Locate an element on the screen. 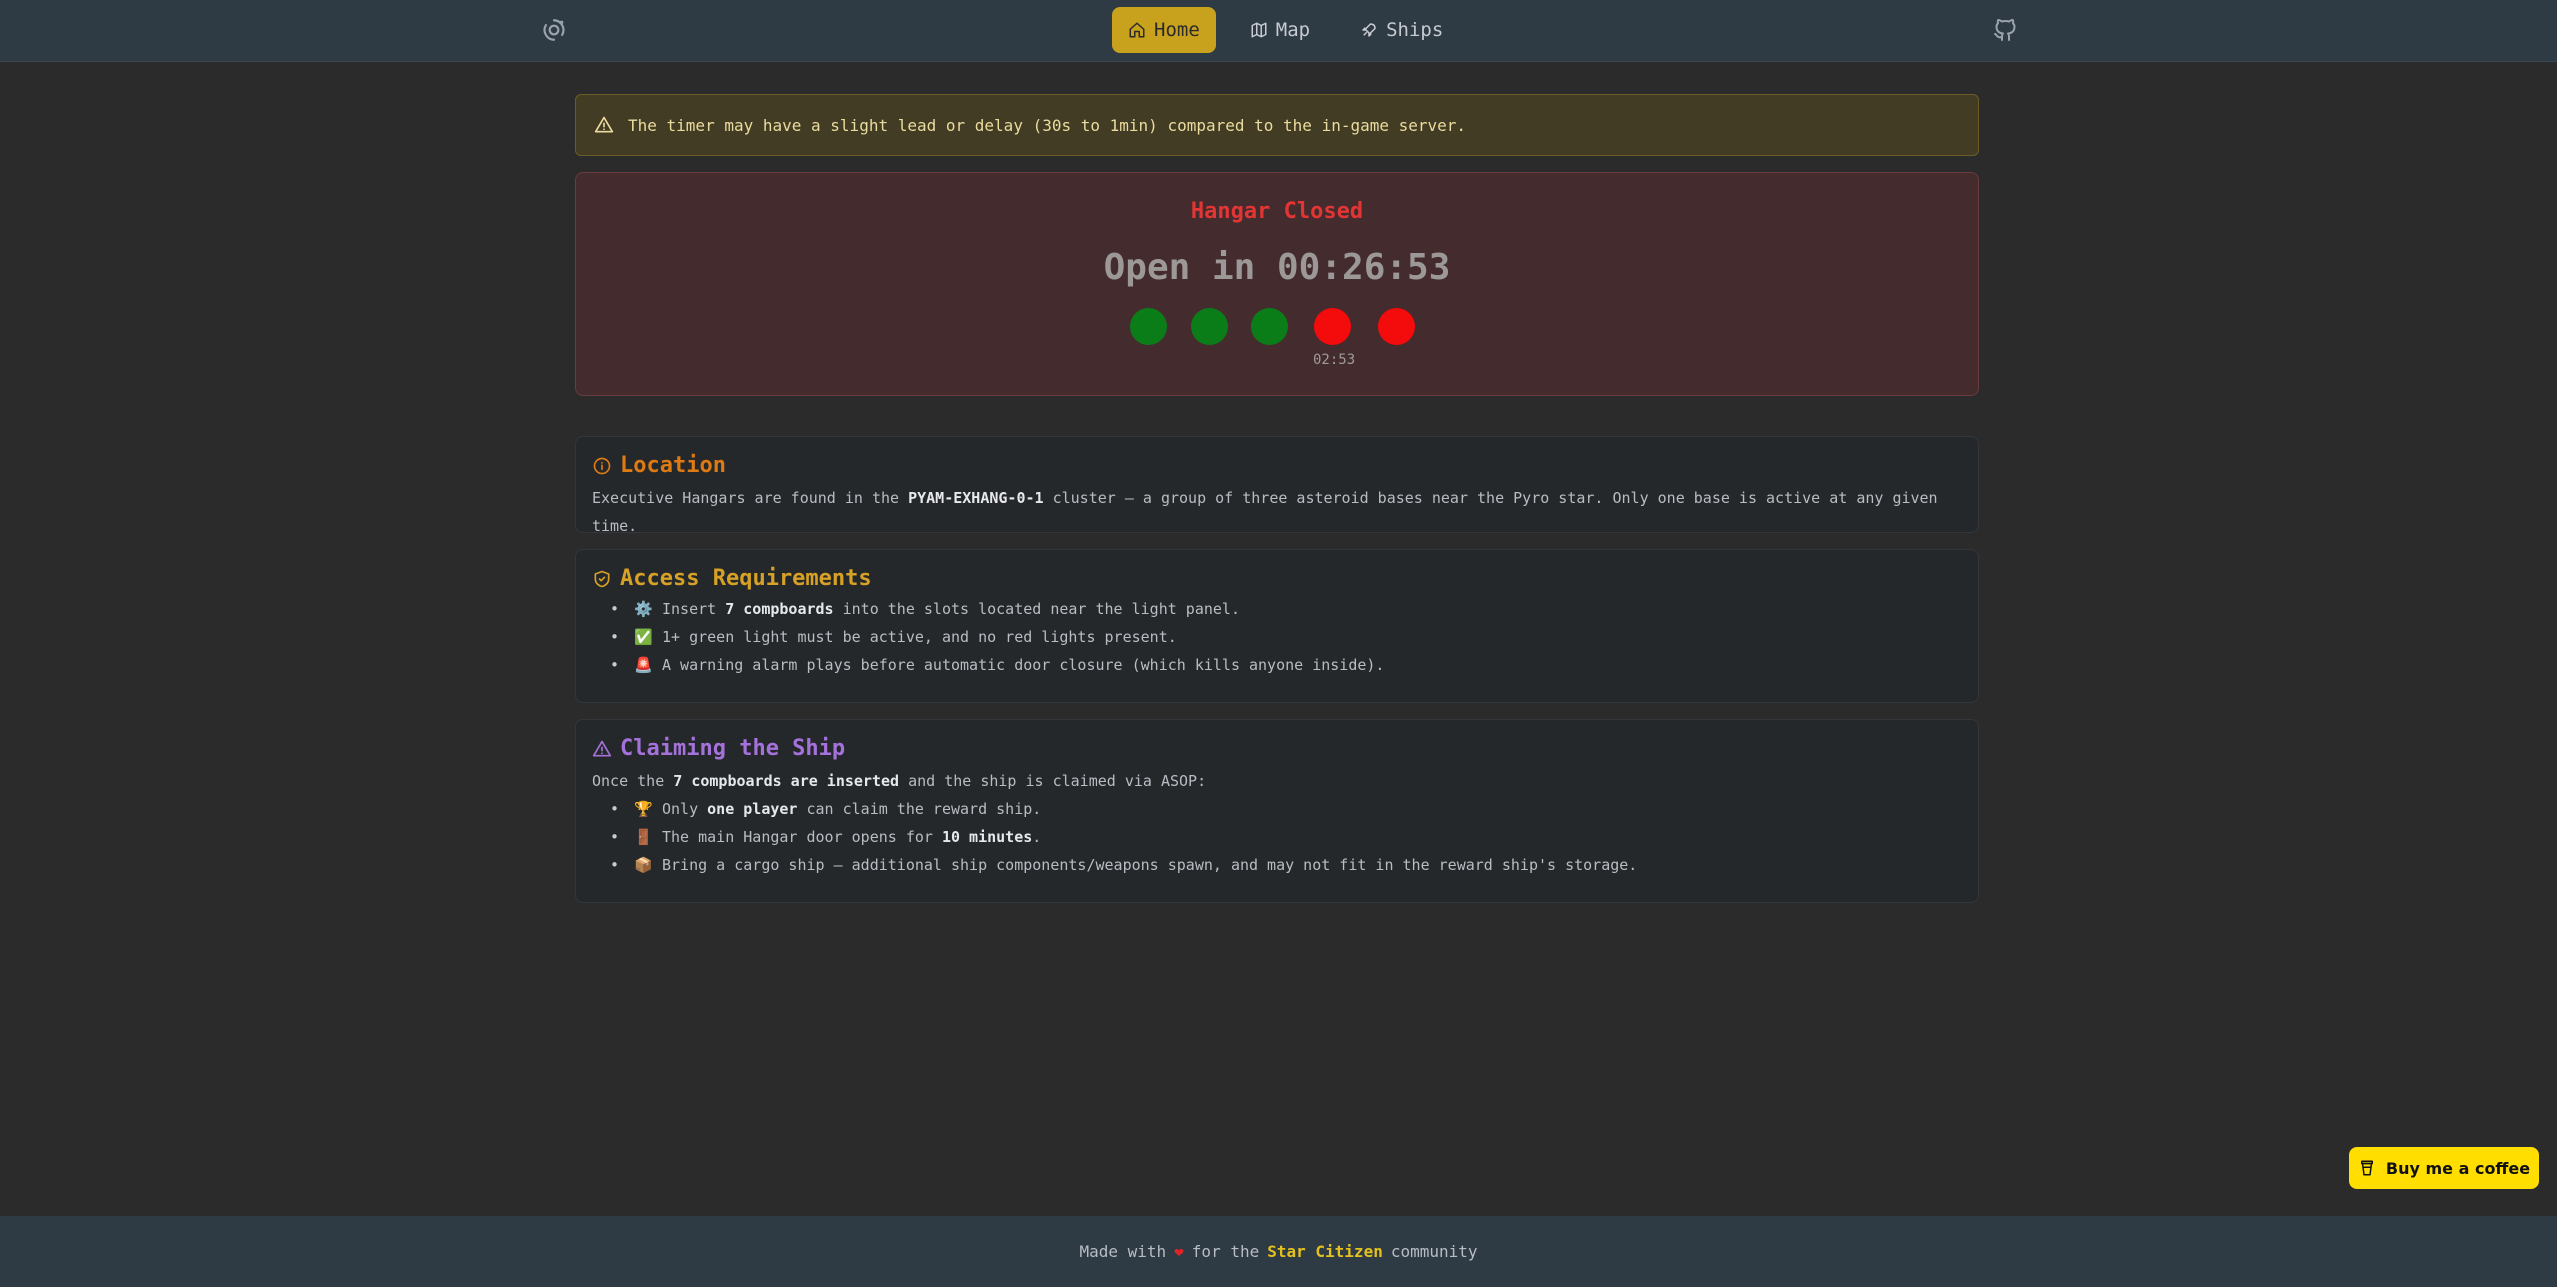  map-icon is located at coordinates (1259, 30).